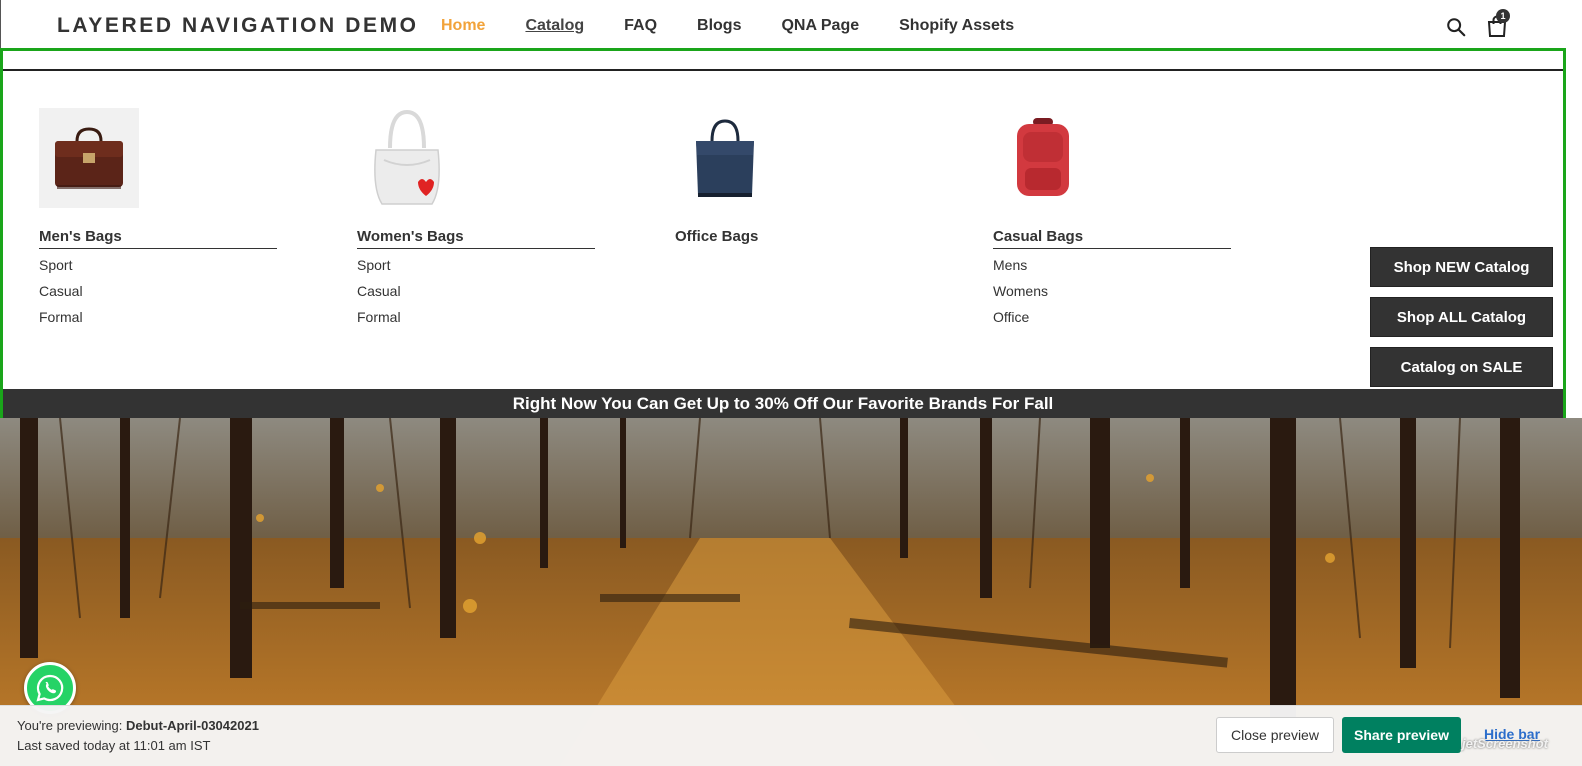 The width and height of the screenshot is (1582, 766). Describe the element at coordinates (1113, 220) in the screenshot. I see `menu-column-casual-bags: Casual Bags Mens Womens Office` at that location.